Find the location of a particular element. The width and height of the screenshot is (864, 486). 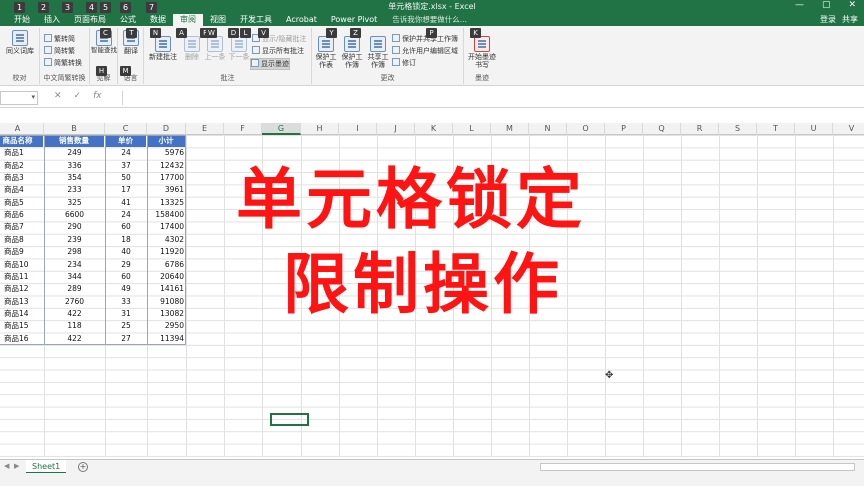

table-cell: 14161 is located at coordinates (166, 289).